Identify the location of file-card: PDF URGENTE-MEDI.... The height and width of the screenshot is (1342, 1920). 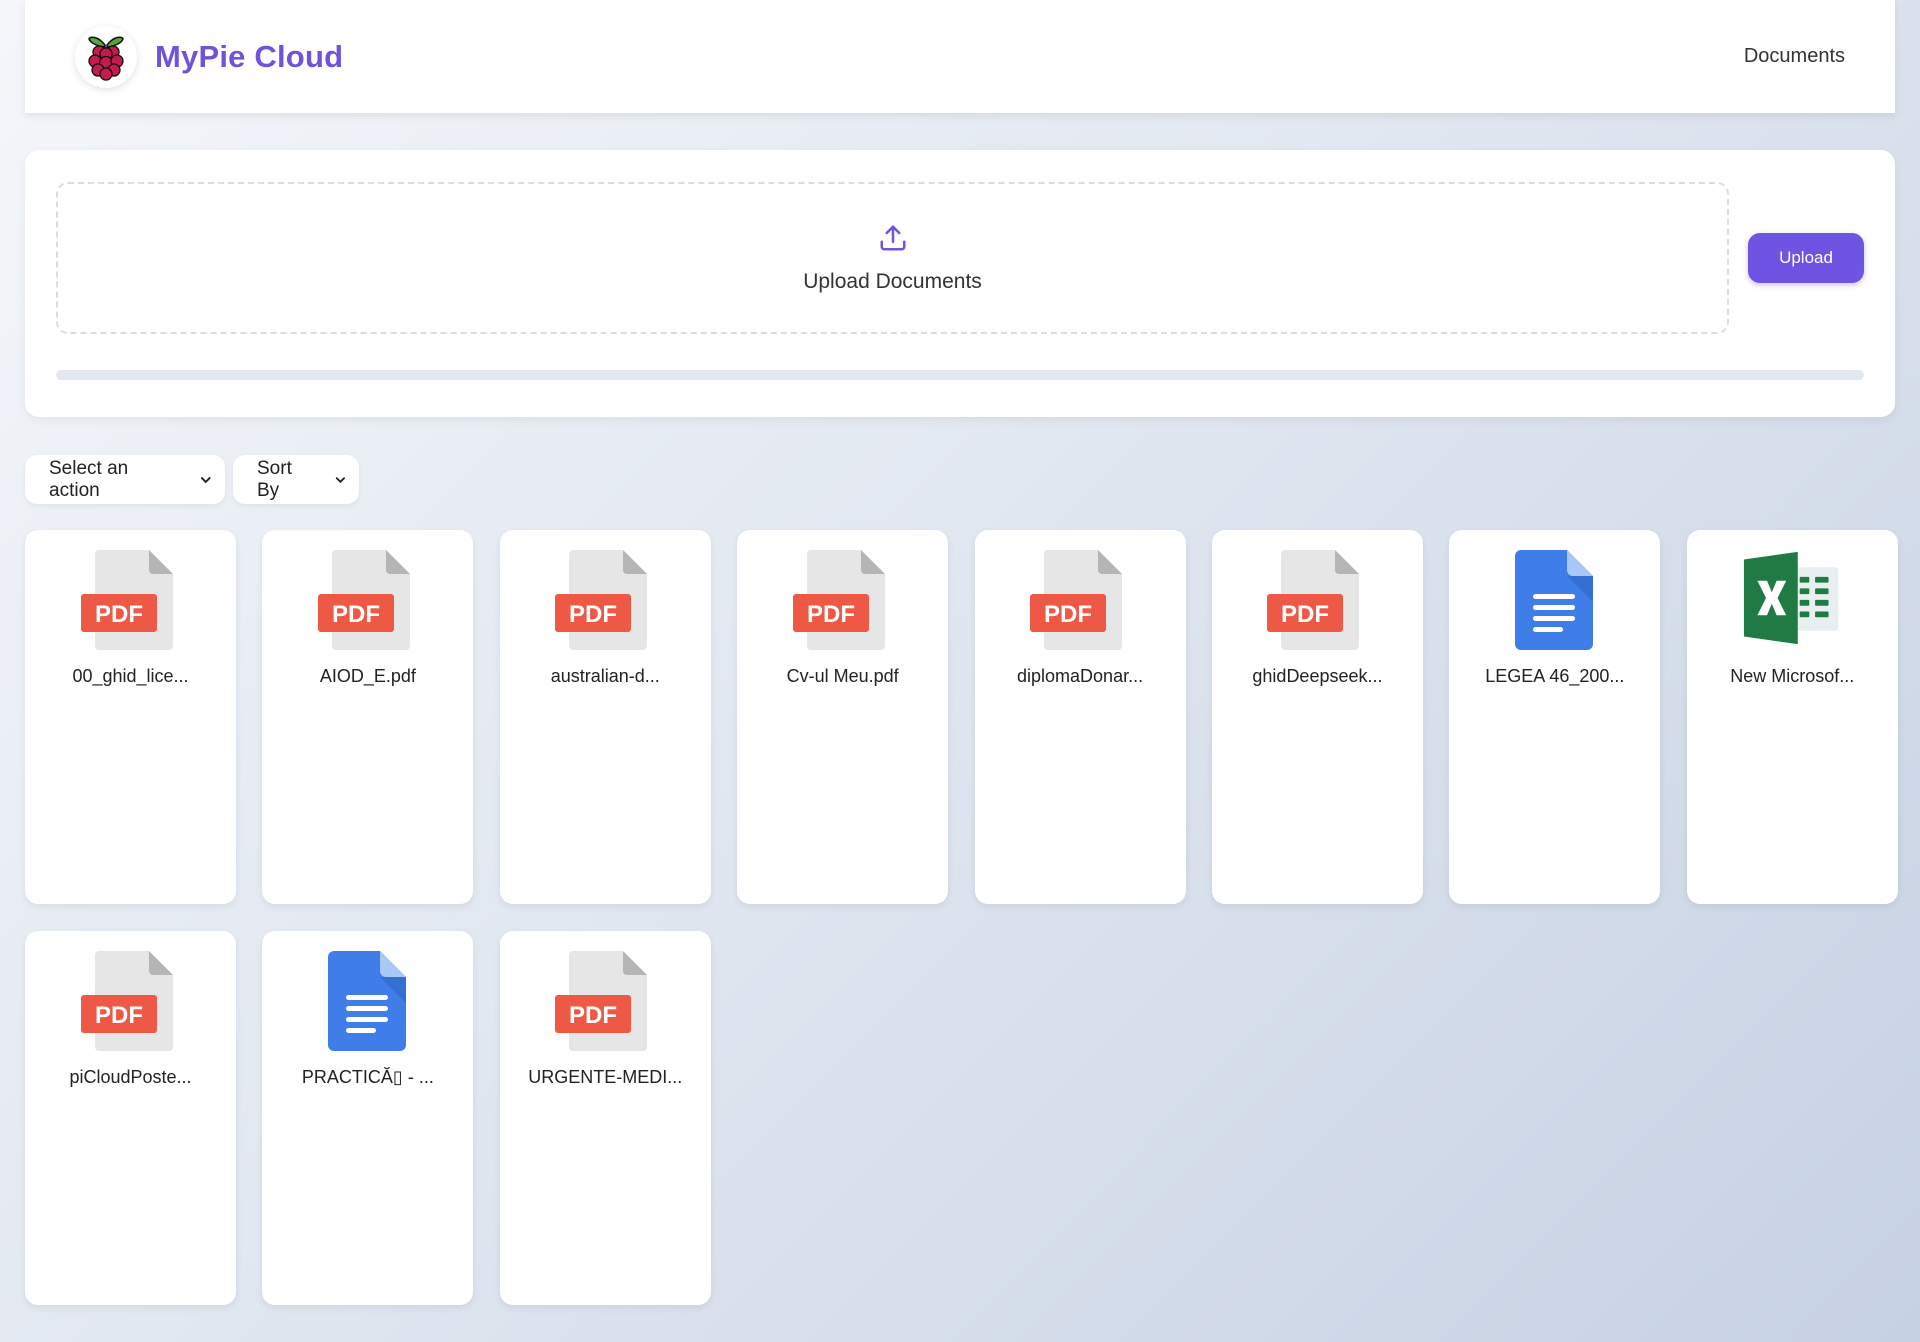
(605, 1118).